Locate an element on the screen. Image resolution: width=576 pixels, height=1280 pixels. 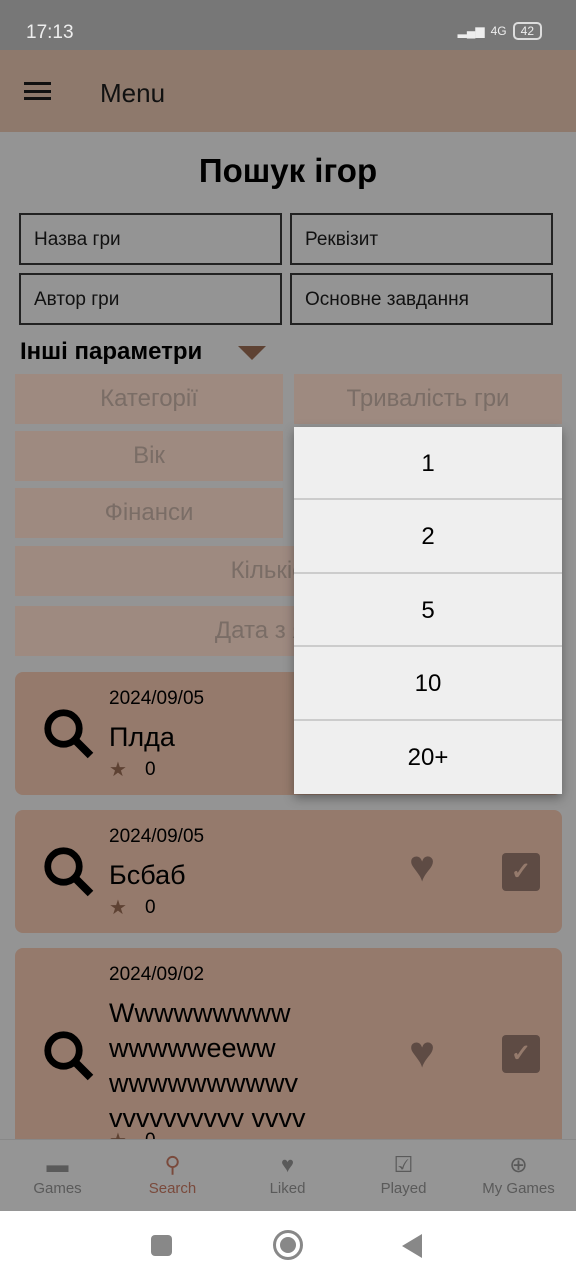
nav-played: ☑ Played is located at coordinates (403, 1169).